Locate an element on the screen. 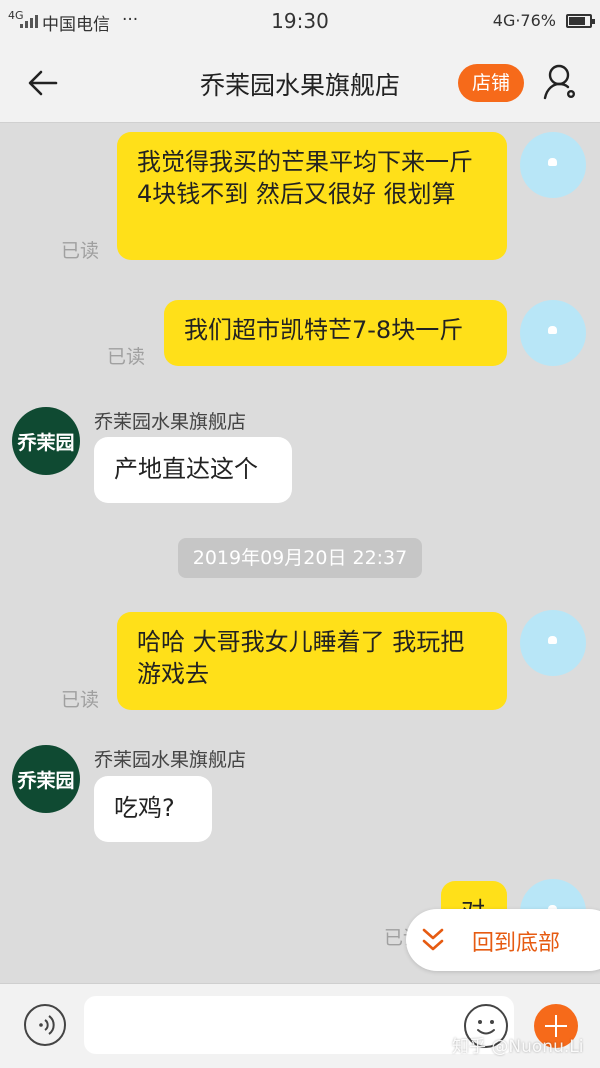  message-bubble-self: 我觉得我买的芒果平均下来一斤4块钱不到 然后又很好 很划算 is located at coordinates (312, 196).